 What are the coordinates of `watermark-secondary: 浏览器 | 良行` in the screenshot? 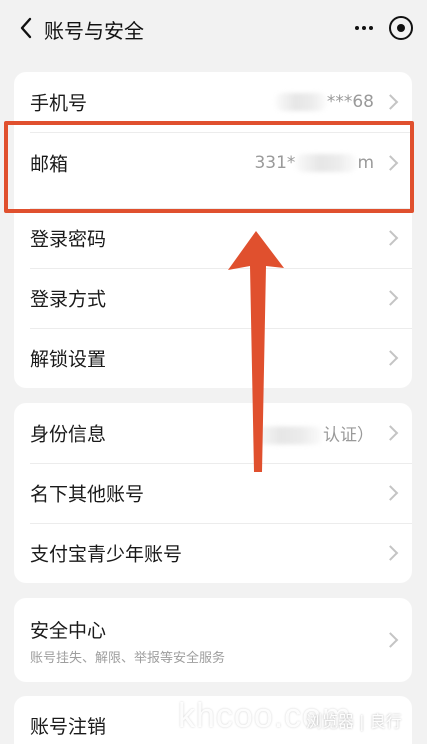 It's located at (354, 721).